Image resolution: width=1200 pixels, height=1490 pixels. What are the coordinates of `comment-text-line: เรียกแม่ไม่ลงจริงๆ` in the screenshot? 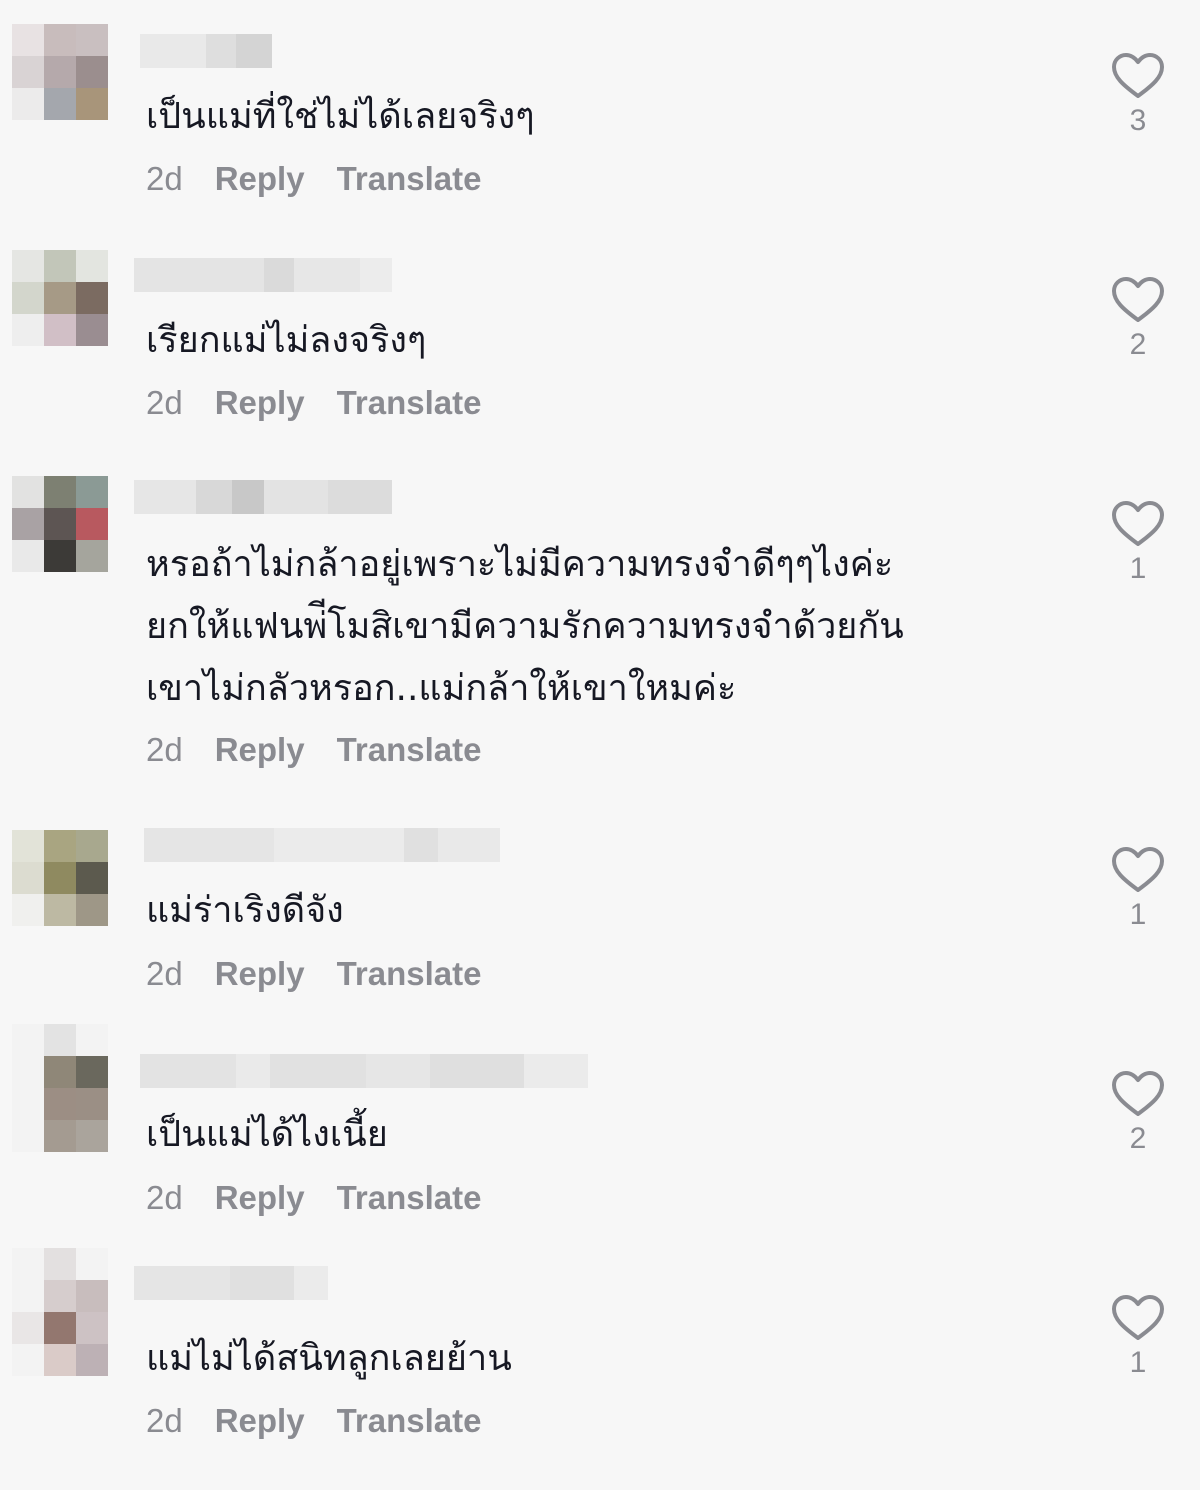 It's located at (286, 340).